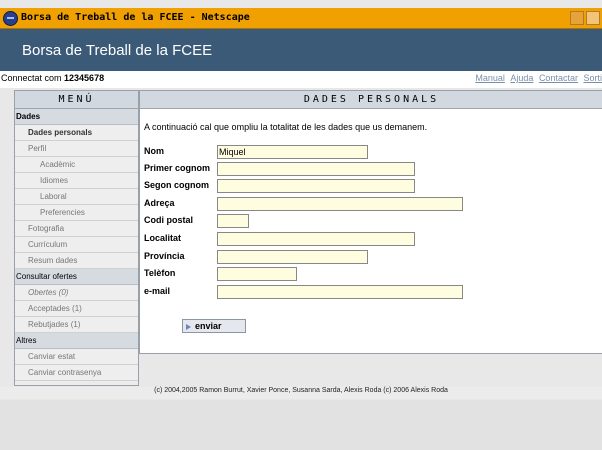  I want to click on maximize-icon, so click(593, 18).